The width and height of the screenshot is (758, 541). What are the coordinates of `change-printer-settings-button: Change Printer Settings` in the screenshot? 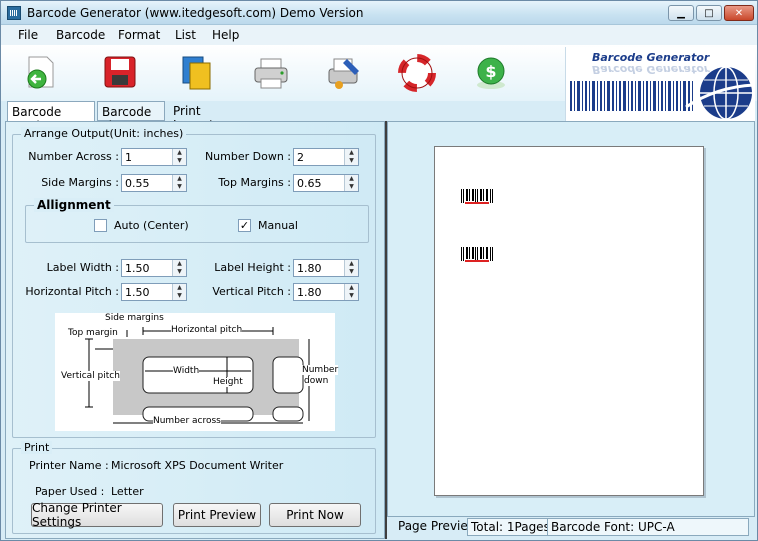 It's located at (97, 515).